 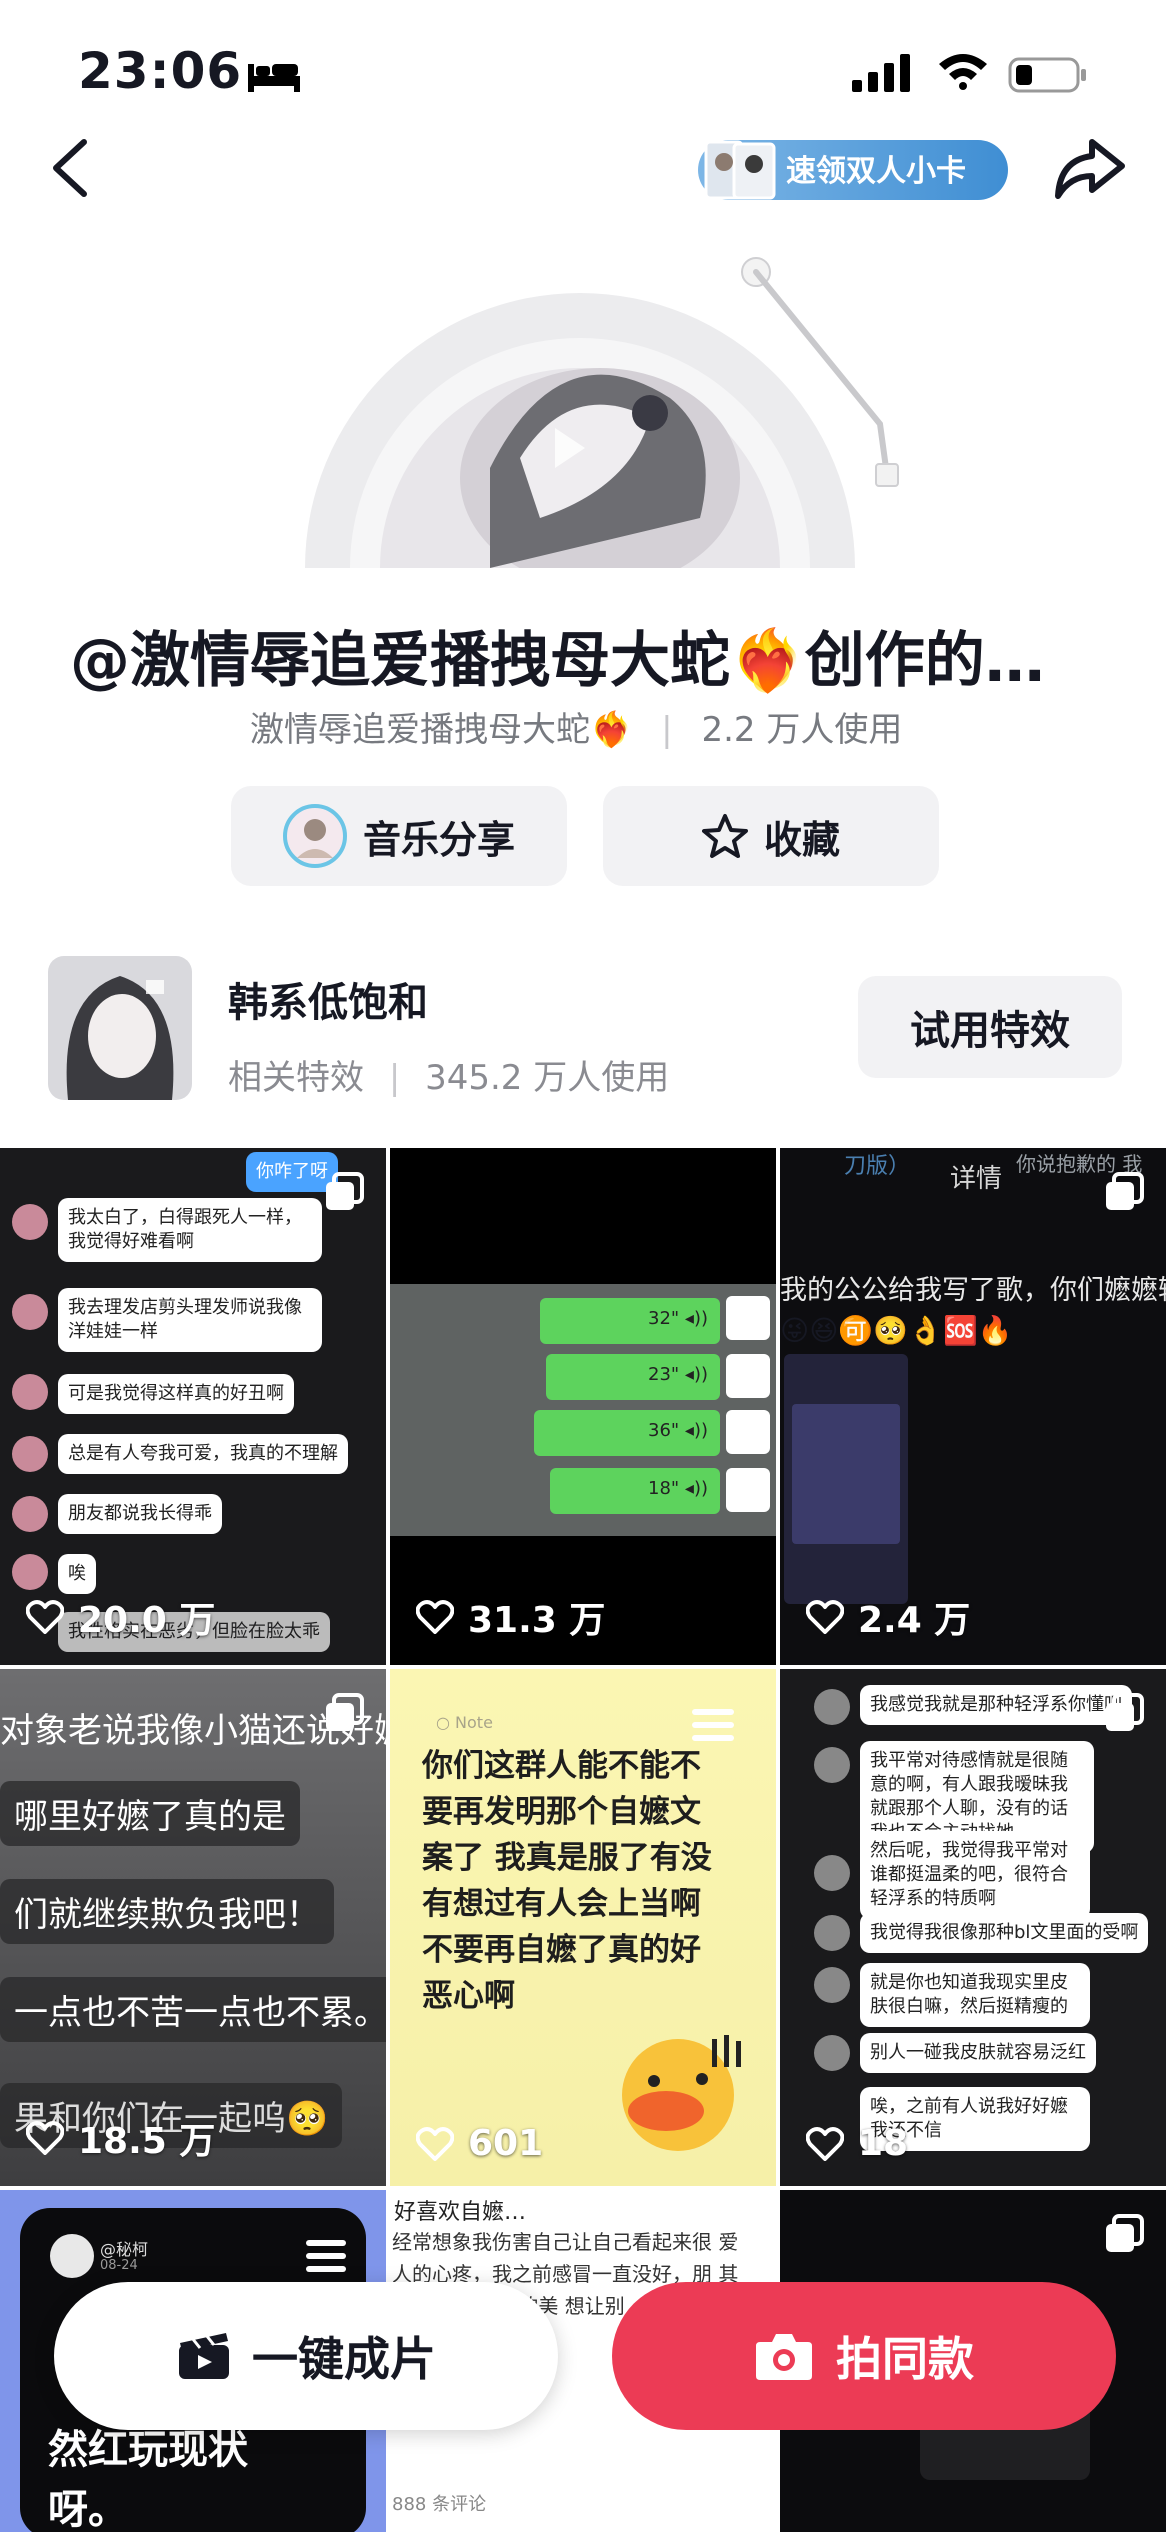 What do you see at coordinates (802, 730) in the screenshot?
I see `music-usage: 2.2 万人使用` at bounding box center [802, 730].